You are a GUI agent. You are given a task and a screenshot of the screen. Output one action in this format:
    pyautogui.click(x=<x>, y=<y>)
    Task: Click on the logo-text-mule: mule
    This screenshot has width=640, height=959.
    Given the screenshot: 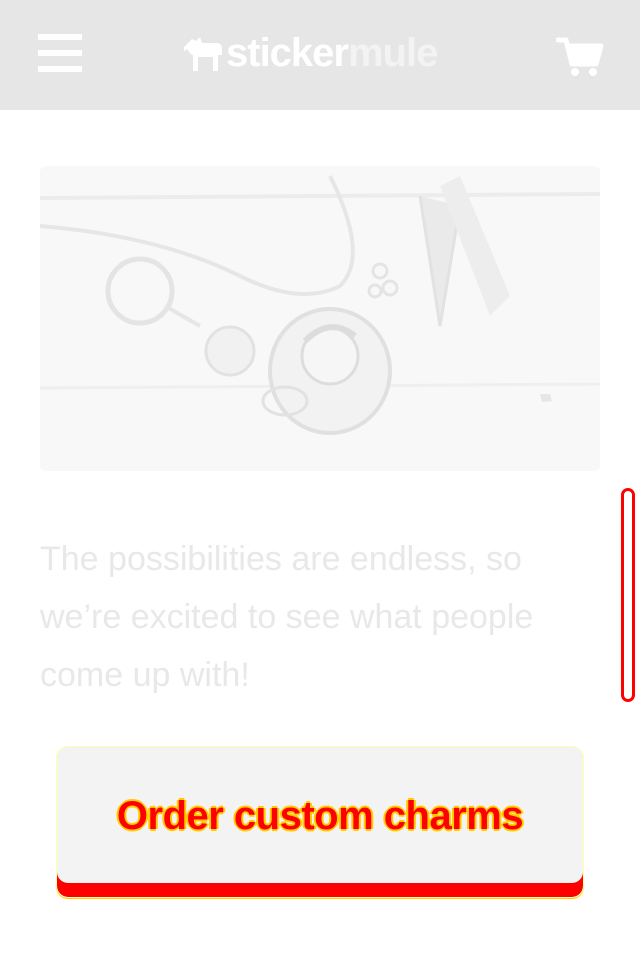 What is the action you would take?
    pyautogui.click(x=392, y=53)
    